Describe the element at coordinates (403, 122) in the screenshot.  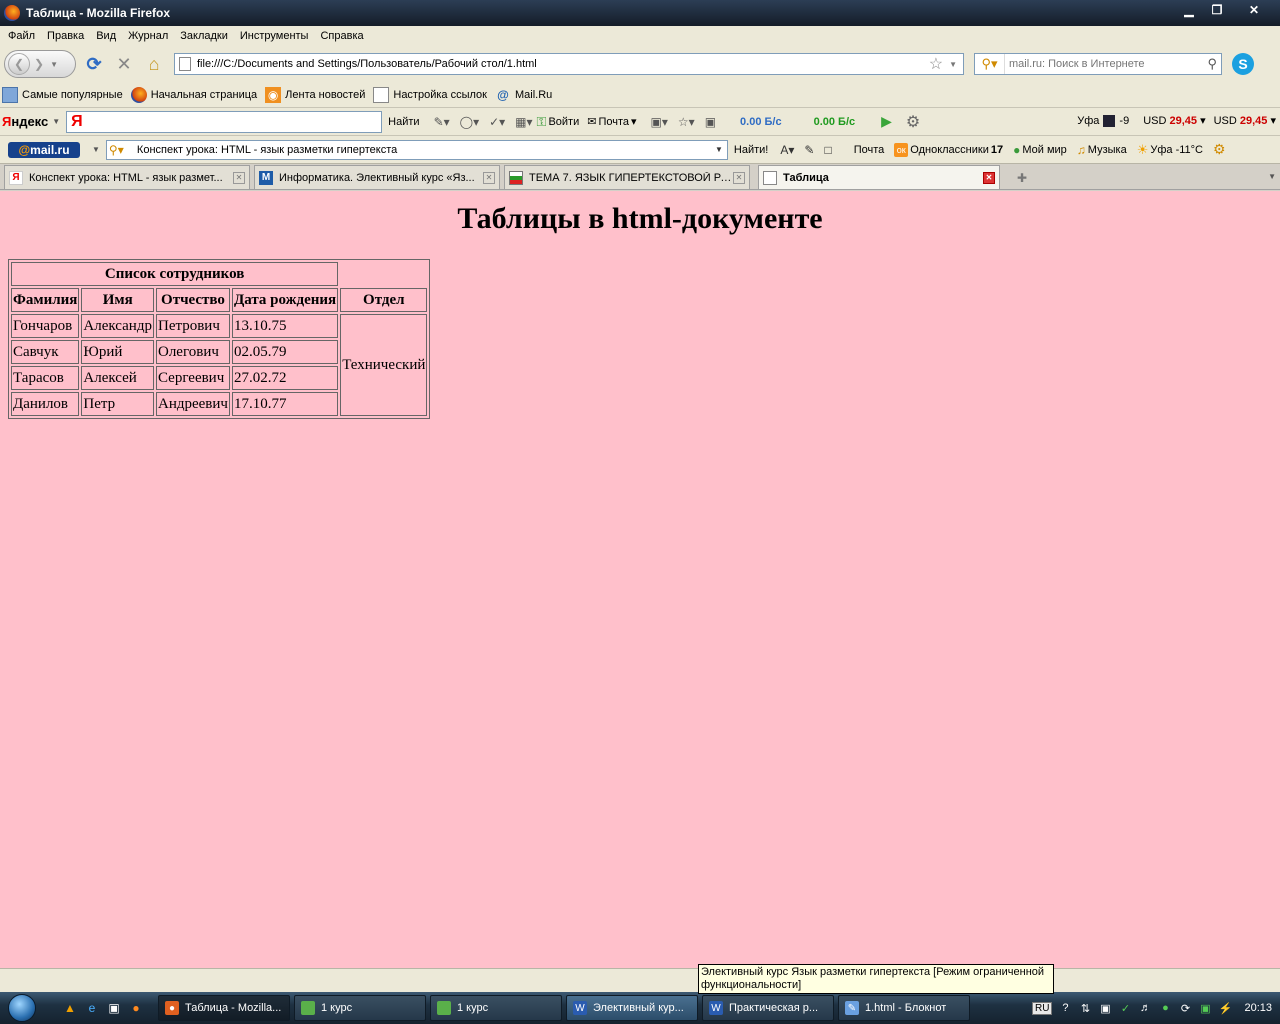
I see `yandex-find-button: Найти` at that location.